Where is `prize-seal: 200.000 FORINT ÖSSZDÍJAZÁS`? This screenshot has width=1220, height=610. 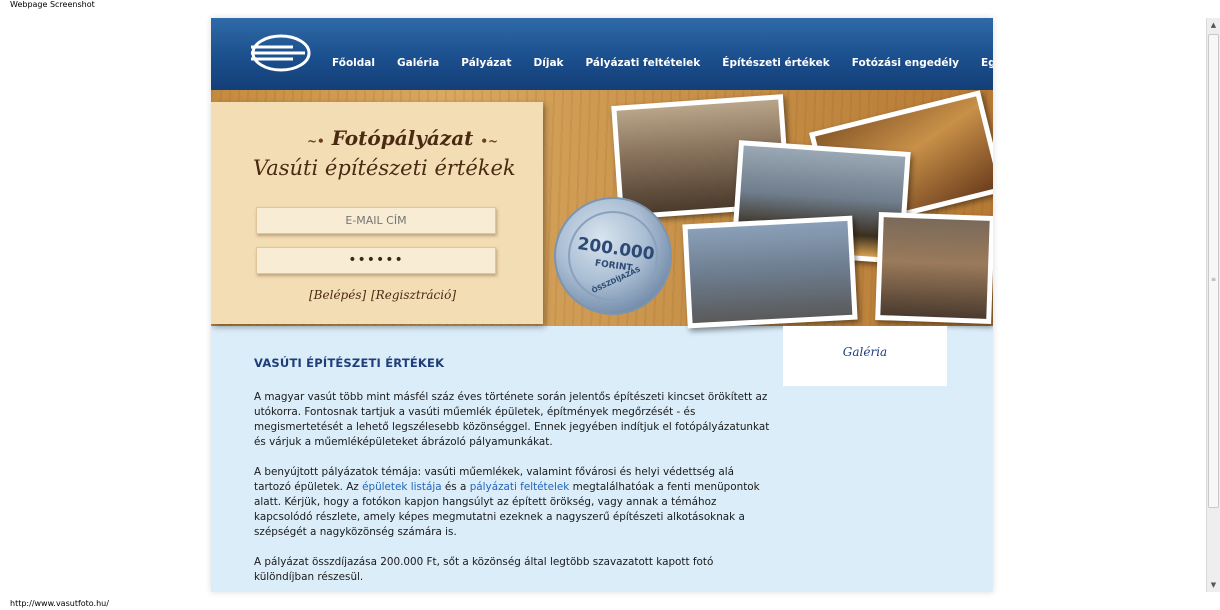
prize-seal: 200.000 FORINT ÖSSZDÍJAZÁS is located at coordinates (613, 256).